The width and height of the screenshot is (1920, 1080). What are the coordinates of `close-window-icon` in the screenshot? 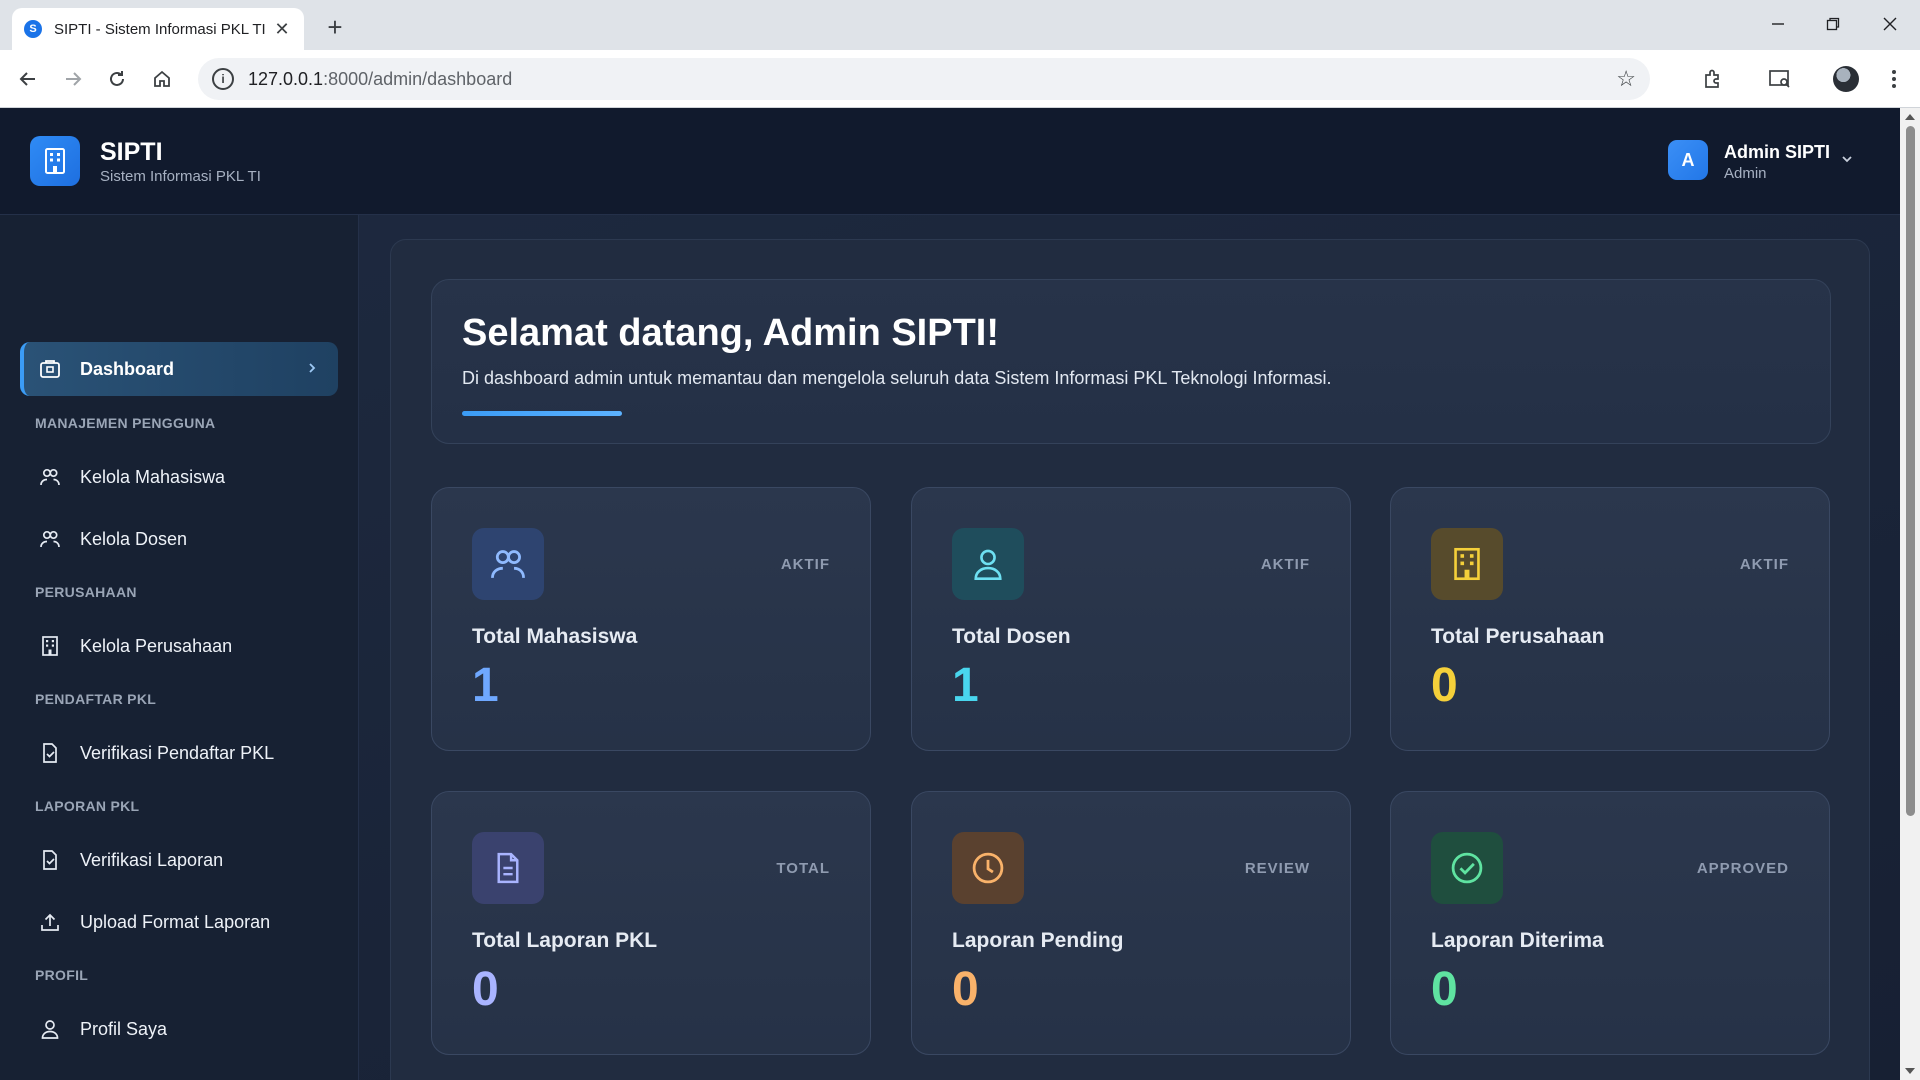 It's located at (1890, 24).